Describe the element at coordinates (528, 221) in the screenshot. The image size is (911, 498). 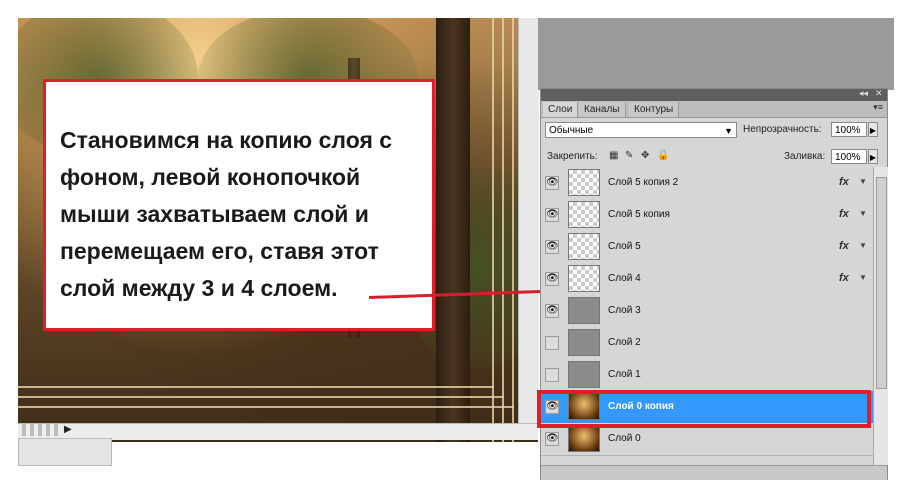
I see `canvas-vertical-scrollbar` at that location.